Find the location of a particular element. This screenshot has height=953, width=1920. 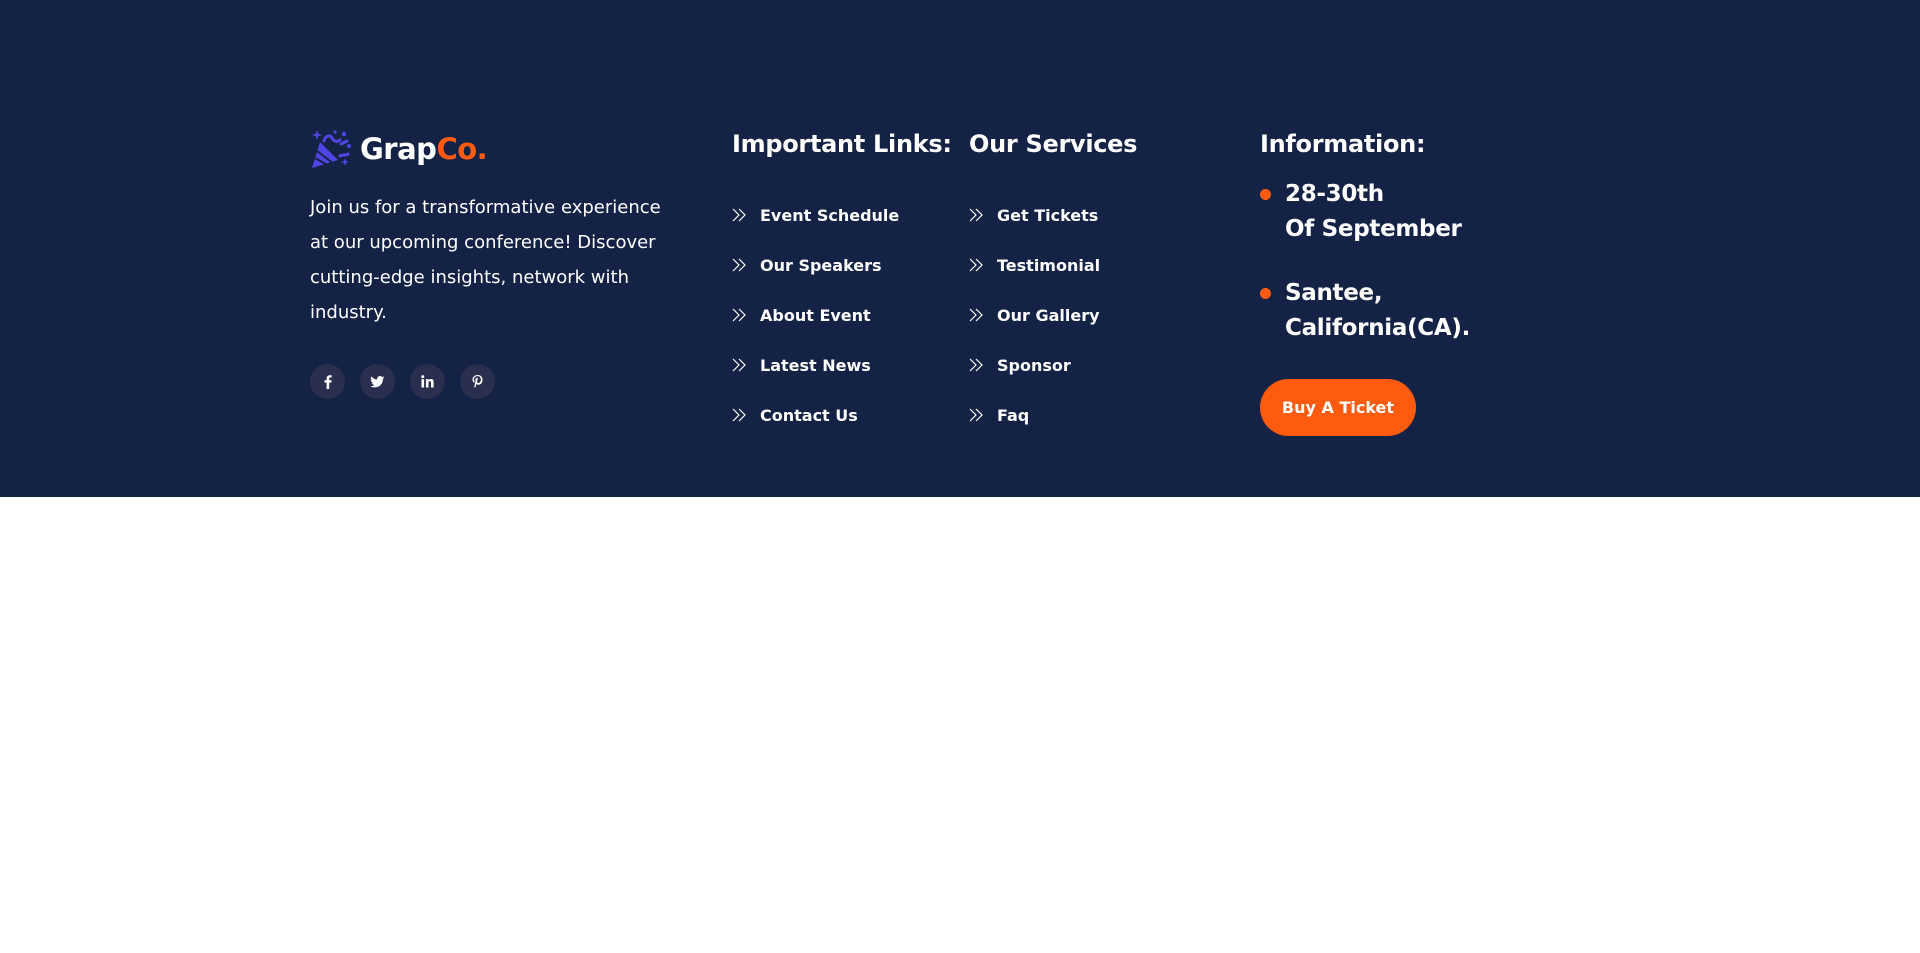

footer-link-label: Our Speakers is located at coordinates (821, 265).